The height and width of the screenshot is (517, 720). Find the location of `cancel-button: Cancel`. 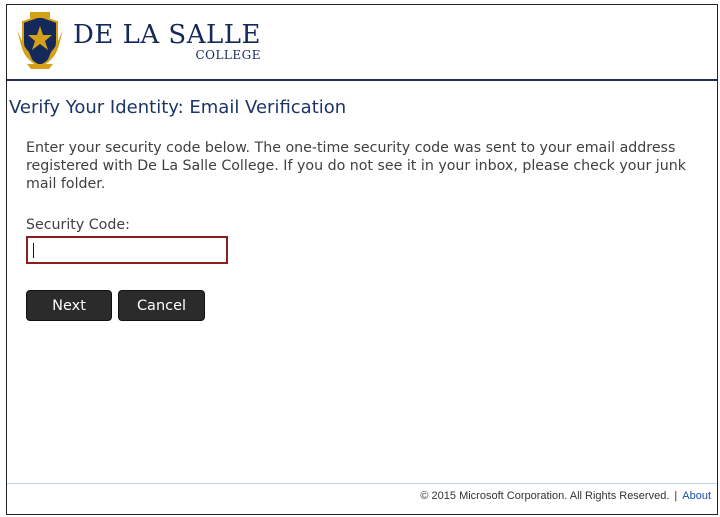

cancel-button: Cancel is located at coordinates (161, 305).